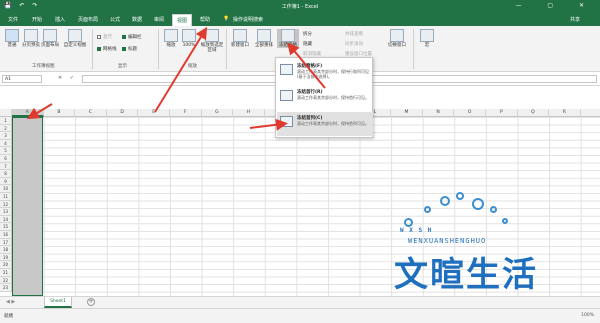  I want to click on tab-formulas: 公式, so click(115, 19).